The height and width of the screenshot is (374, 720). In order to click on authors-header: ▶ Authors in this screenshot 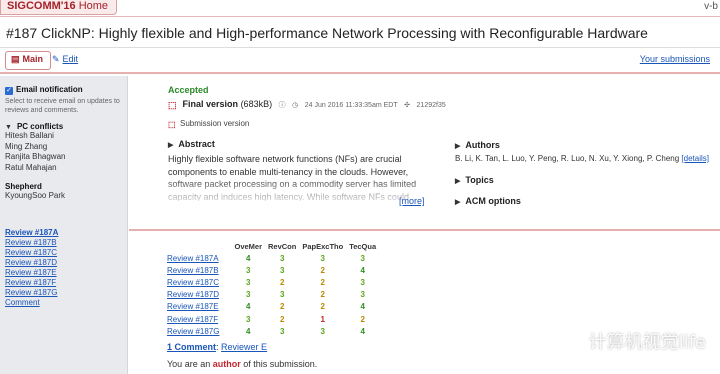, I will do `click(477, 145)`.